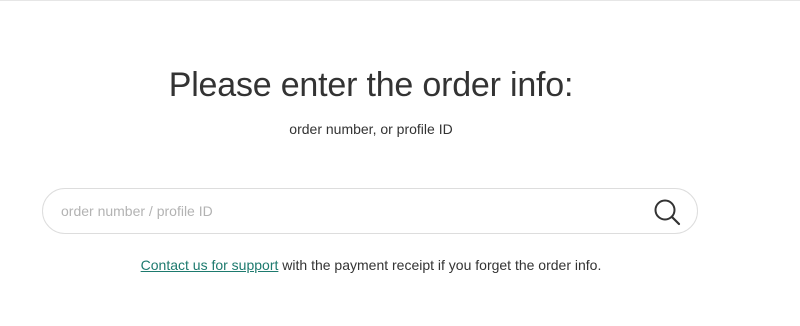 The image size is (800, 326). Describe the element at coordinates (371, 129) in the screenshot. I see `page-subtitle: order number, or profile ID` at that location.